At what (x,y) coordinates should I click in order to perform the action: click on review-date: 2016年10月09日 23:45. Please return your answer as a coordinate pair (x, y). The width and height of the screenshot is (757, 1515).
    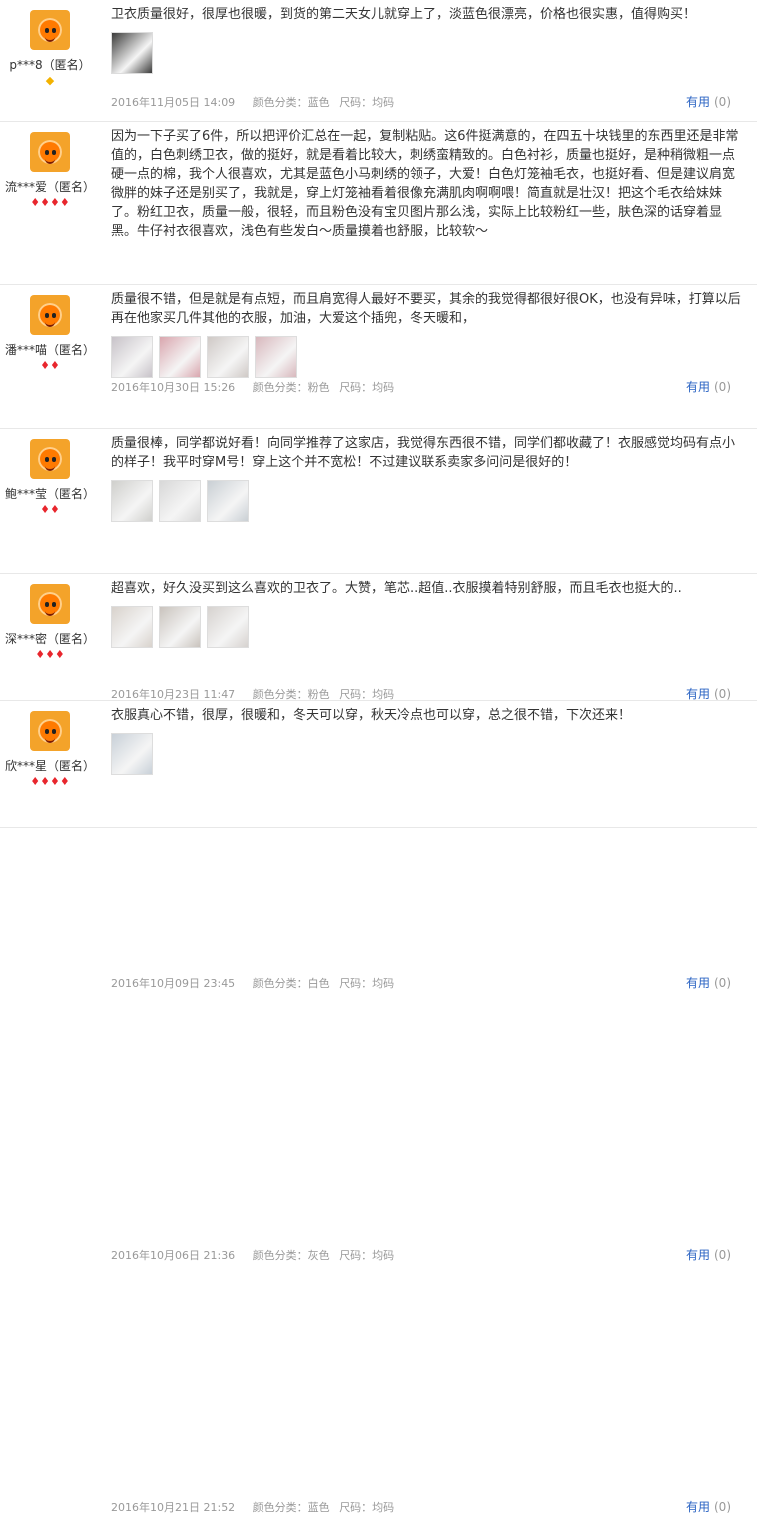
    Looking at the image, I should click on (173, 983).